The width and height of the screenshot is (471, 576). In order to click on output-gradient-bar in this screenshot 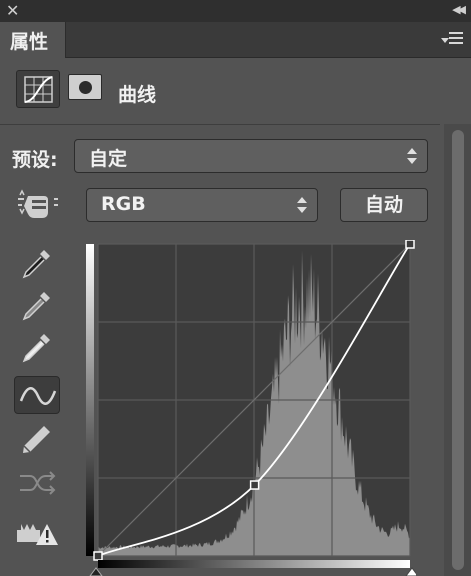, I will do `click(90, 400)`.